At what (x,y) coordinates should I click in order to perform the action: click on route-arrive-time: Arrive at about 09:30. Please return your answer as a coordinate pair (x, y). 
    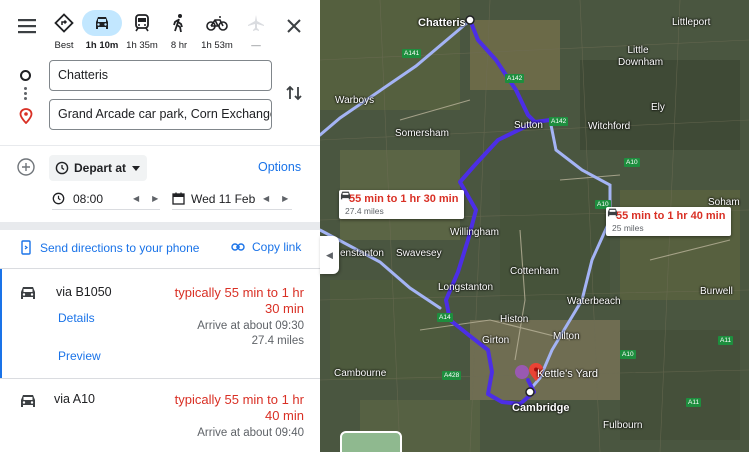
    Looking at the image, I should click on (250, 326).